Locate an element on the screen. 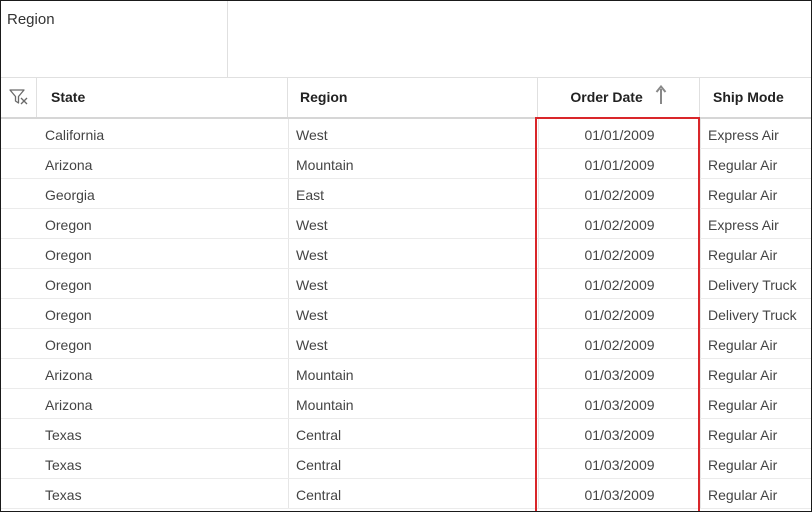  group-field-chip: Region is located at coordinates (114, 39).